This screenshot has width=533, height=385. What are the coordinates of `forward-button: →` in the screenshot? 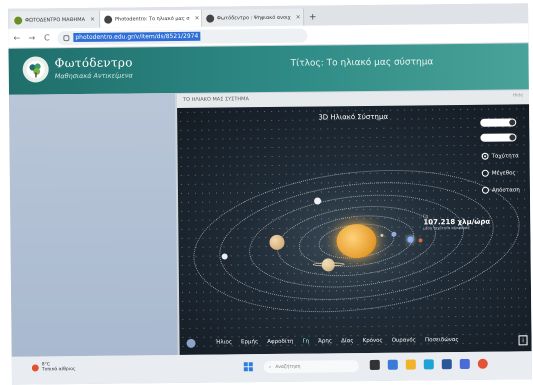 It's located at (31, 37).